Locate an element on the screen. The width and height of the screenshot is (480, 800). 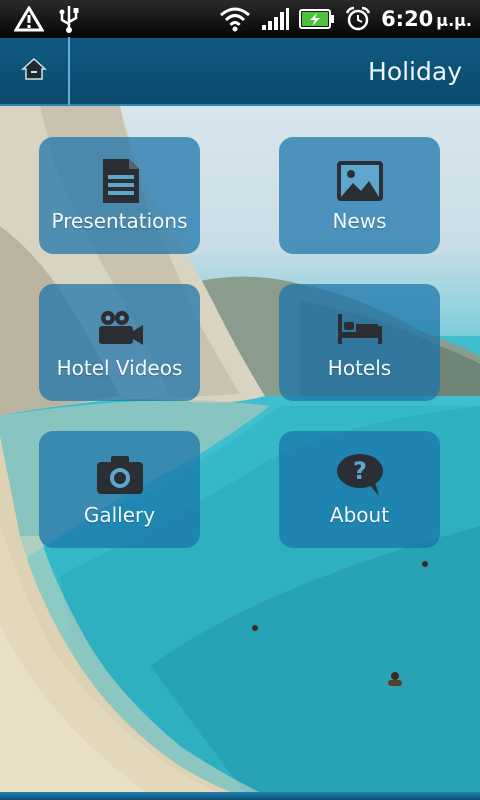
camera-icon is located at coordinates (120, 475).